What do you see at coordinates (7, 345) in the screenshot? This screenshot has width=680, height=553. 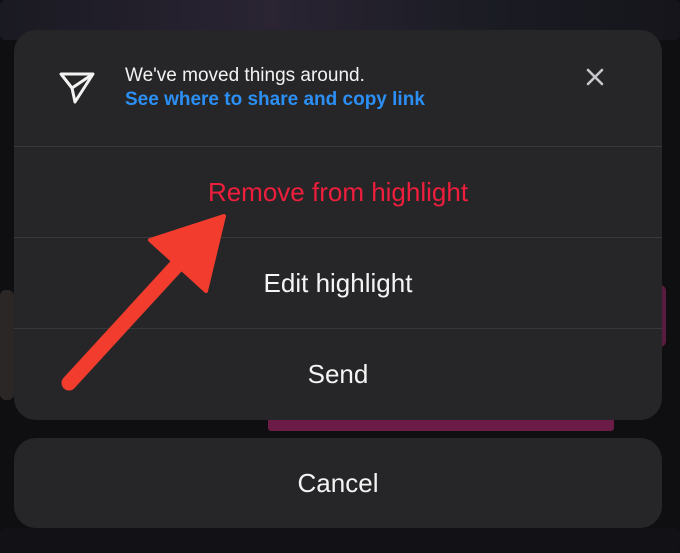 I see `background-left-hint` at bounding box center [7, 345].